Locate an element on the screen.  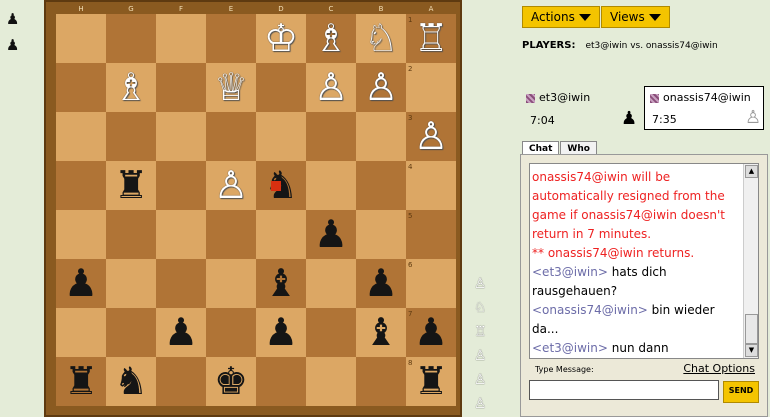
send-button: SEND is located at coordinates (741, 392).